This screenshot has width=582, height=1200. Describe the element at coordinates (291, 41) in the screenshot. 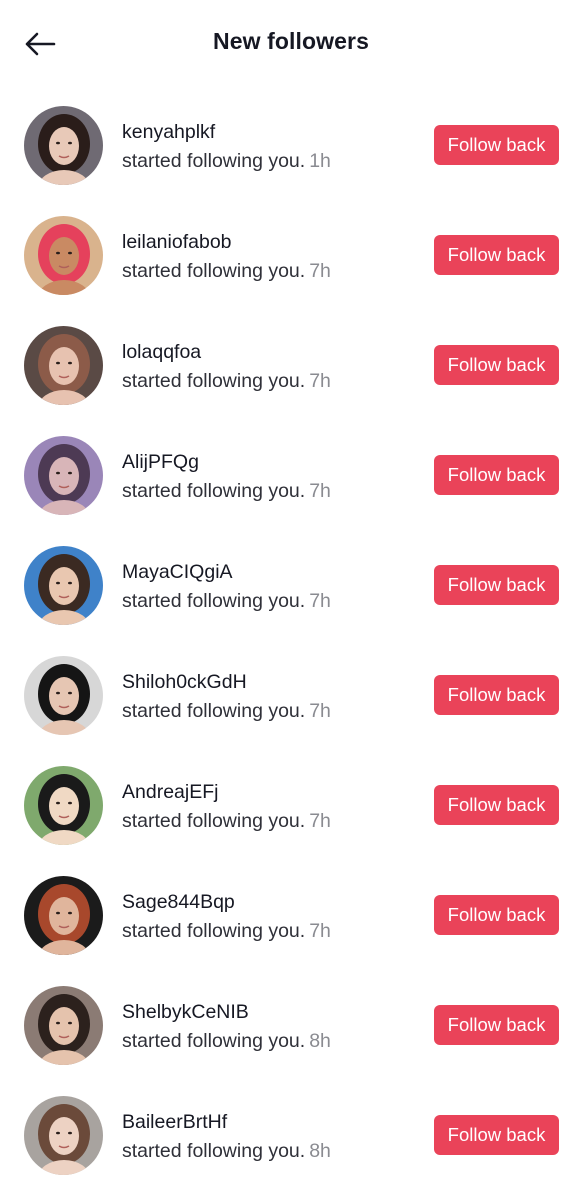

I see `page-title: New followers` at that location.